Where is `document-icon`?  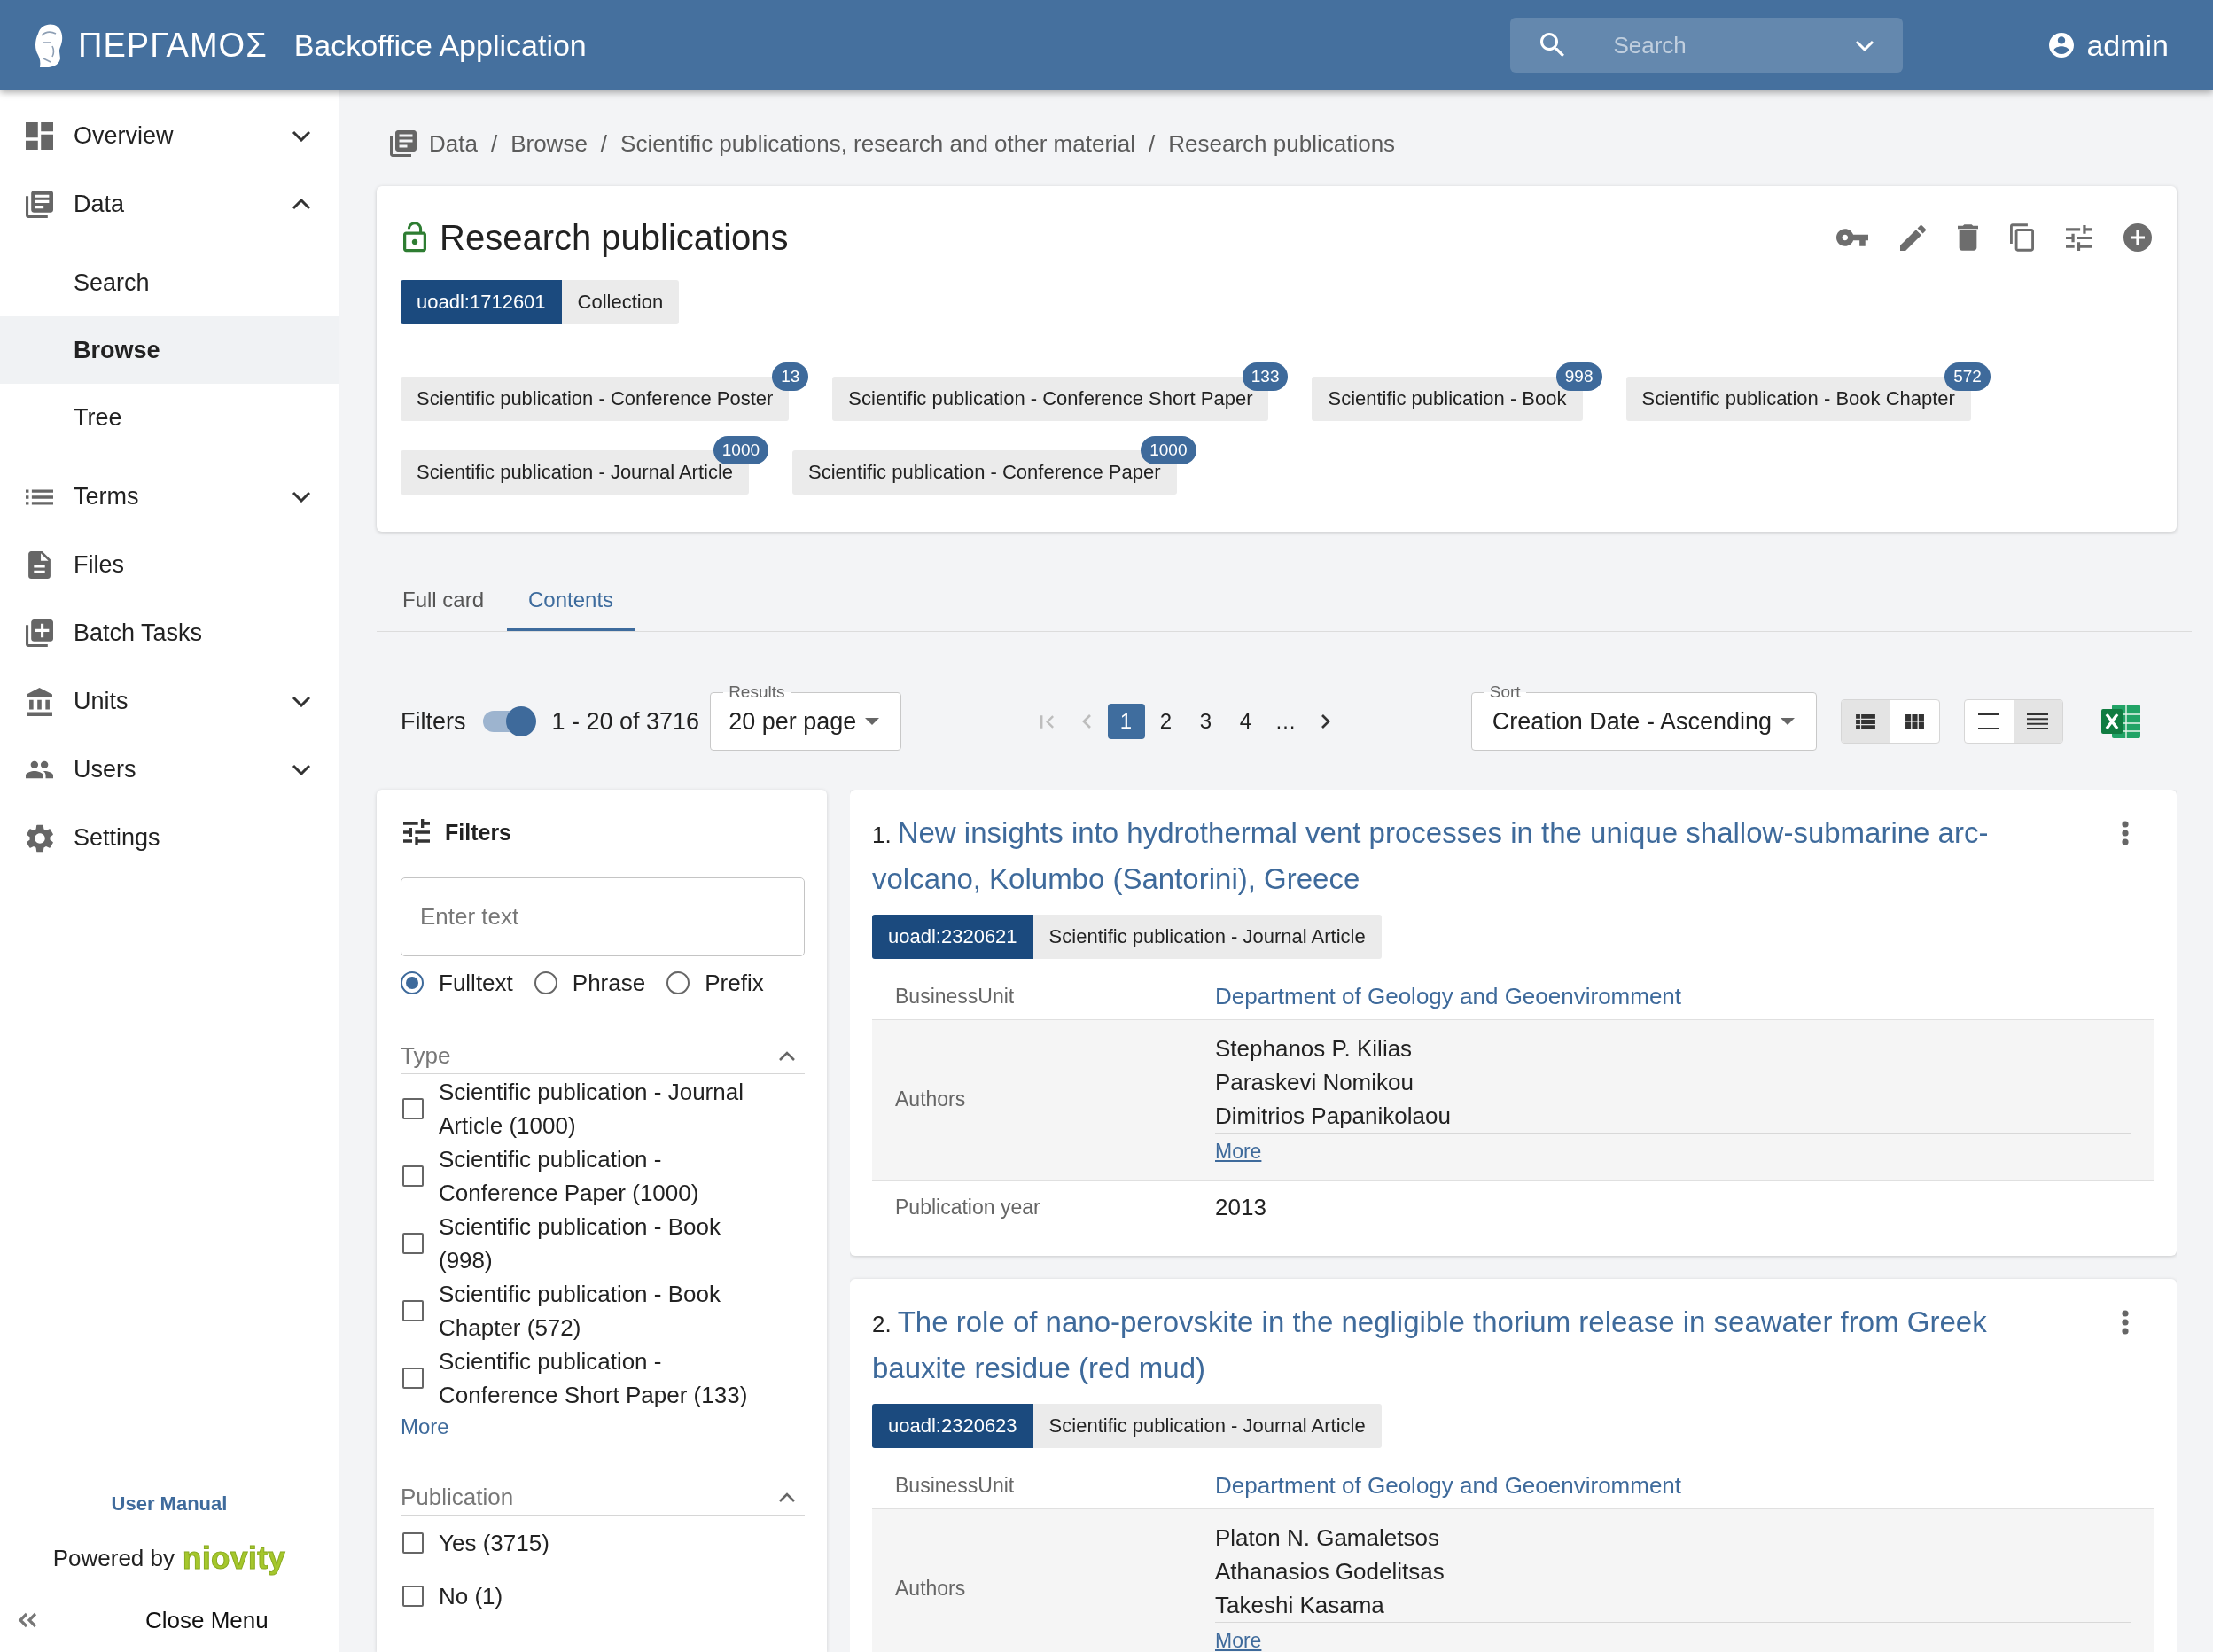
document-icon is located at coordinates (39, 565).